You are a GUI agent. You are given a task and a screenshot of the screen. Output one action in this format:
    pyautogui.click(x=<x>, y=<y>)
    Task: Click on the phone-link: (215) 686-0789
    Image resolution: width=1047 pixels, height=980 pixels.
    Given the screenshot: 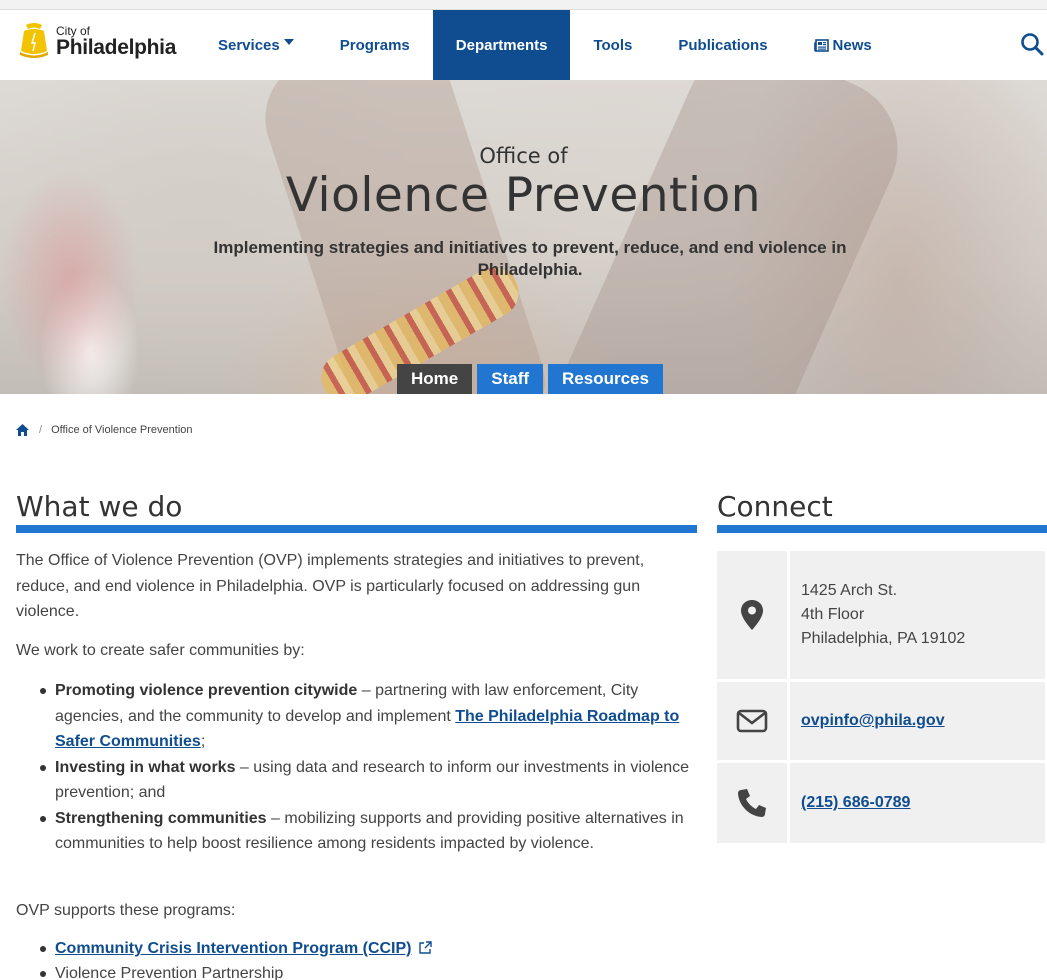 What is the action you would take?
    pyautogui.click(x=923, y=803)
    